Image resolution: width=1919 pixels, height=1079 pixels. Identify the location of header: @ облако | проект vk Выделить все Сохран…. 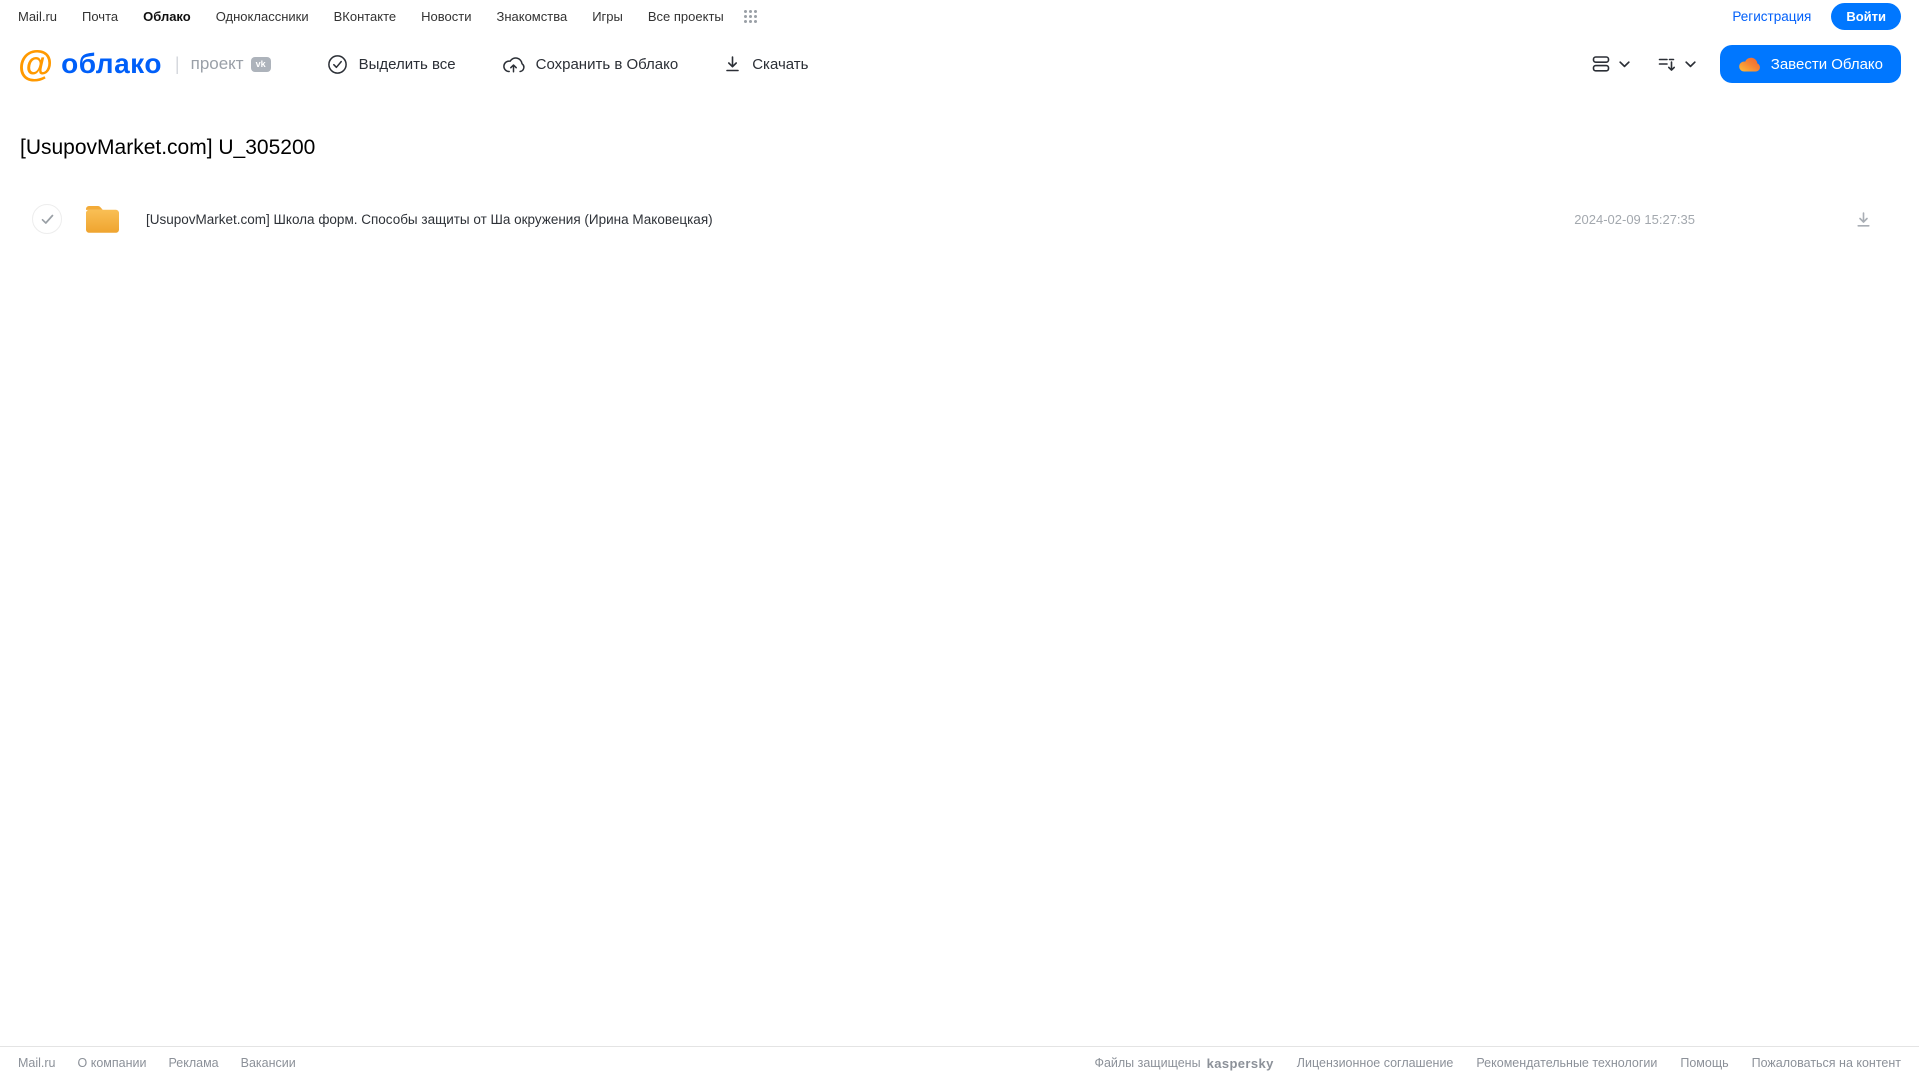
(959, 64).